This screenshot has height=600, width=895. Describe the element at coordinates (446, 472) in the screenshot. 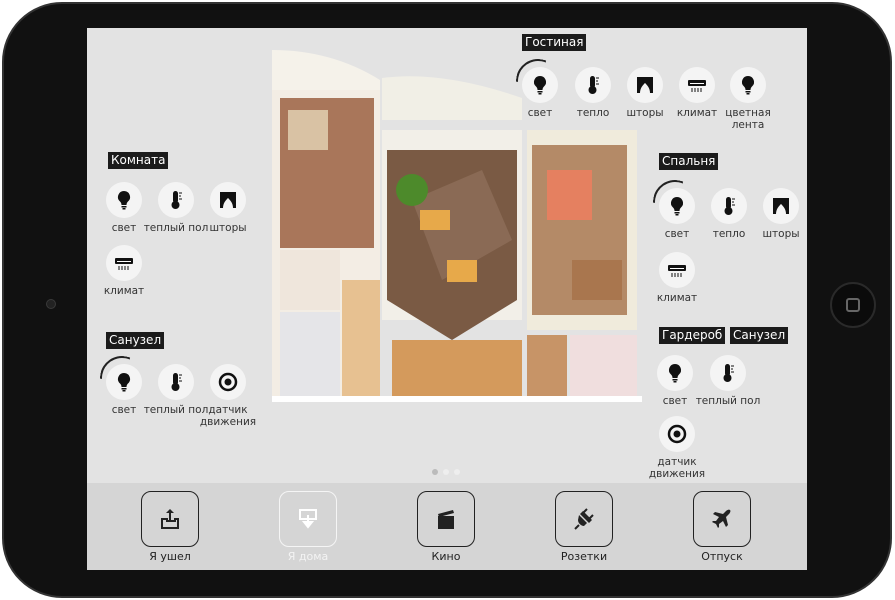

I see `pagination-dots` at that location.